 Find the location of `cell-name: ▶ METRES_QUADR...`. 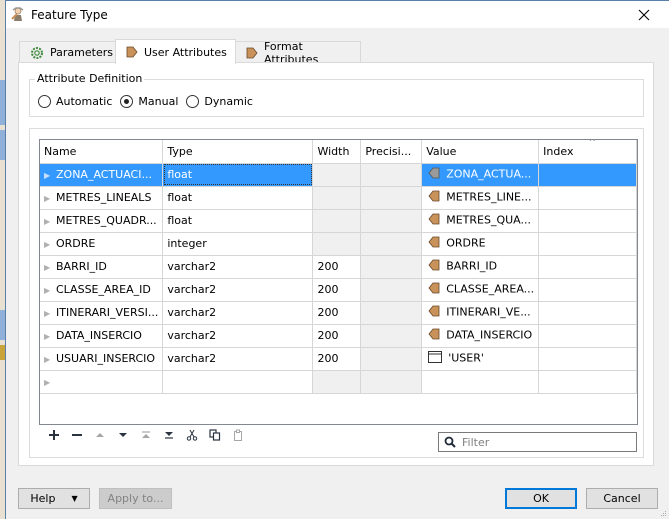

cell-name: ▶ METRES_QUADR... is located at coordinates (102, 221).